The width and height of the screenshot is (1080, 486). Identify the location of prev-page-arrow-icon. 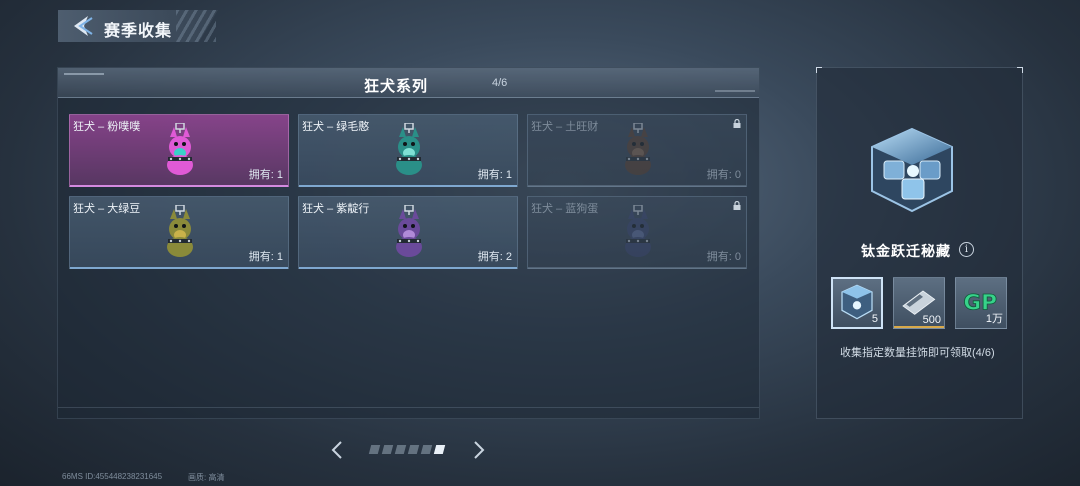
(337, 450).